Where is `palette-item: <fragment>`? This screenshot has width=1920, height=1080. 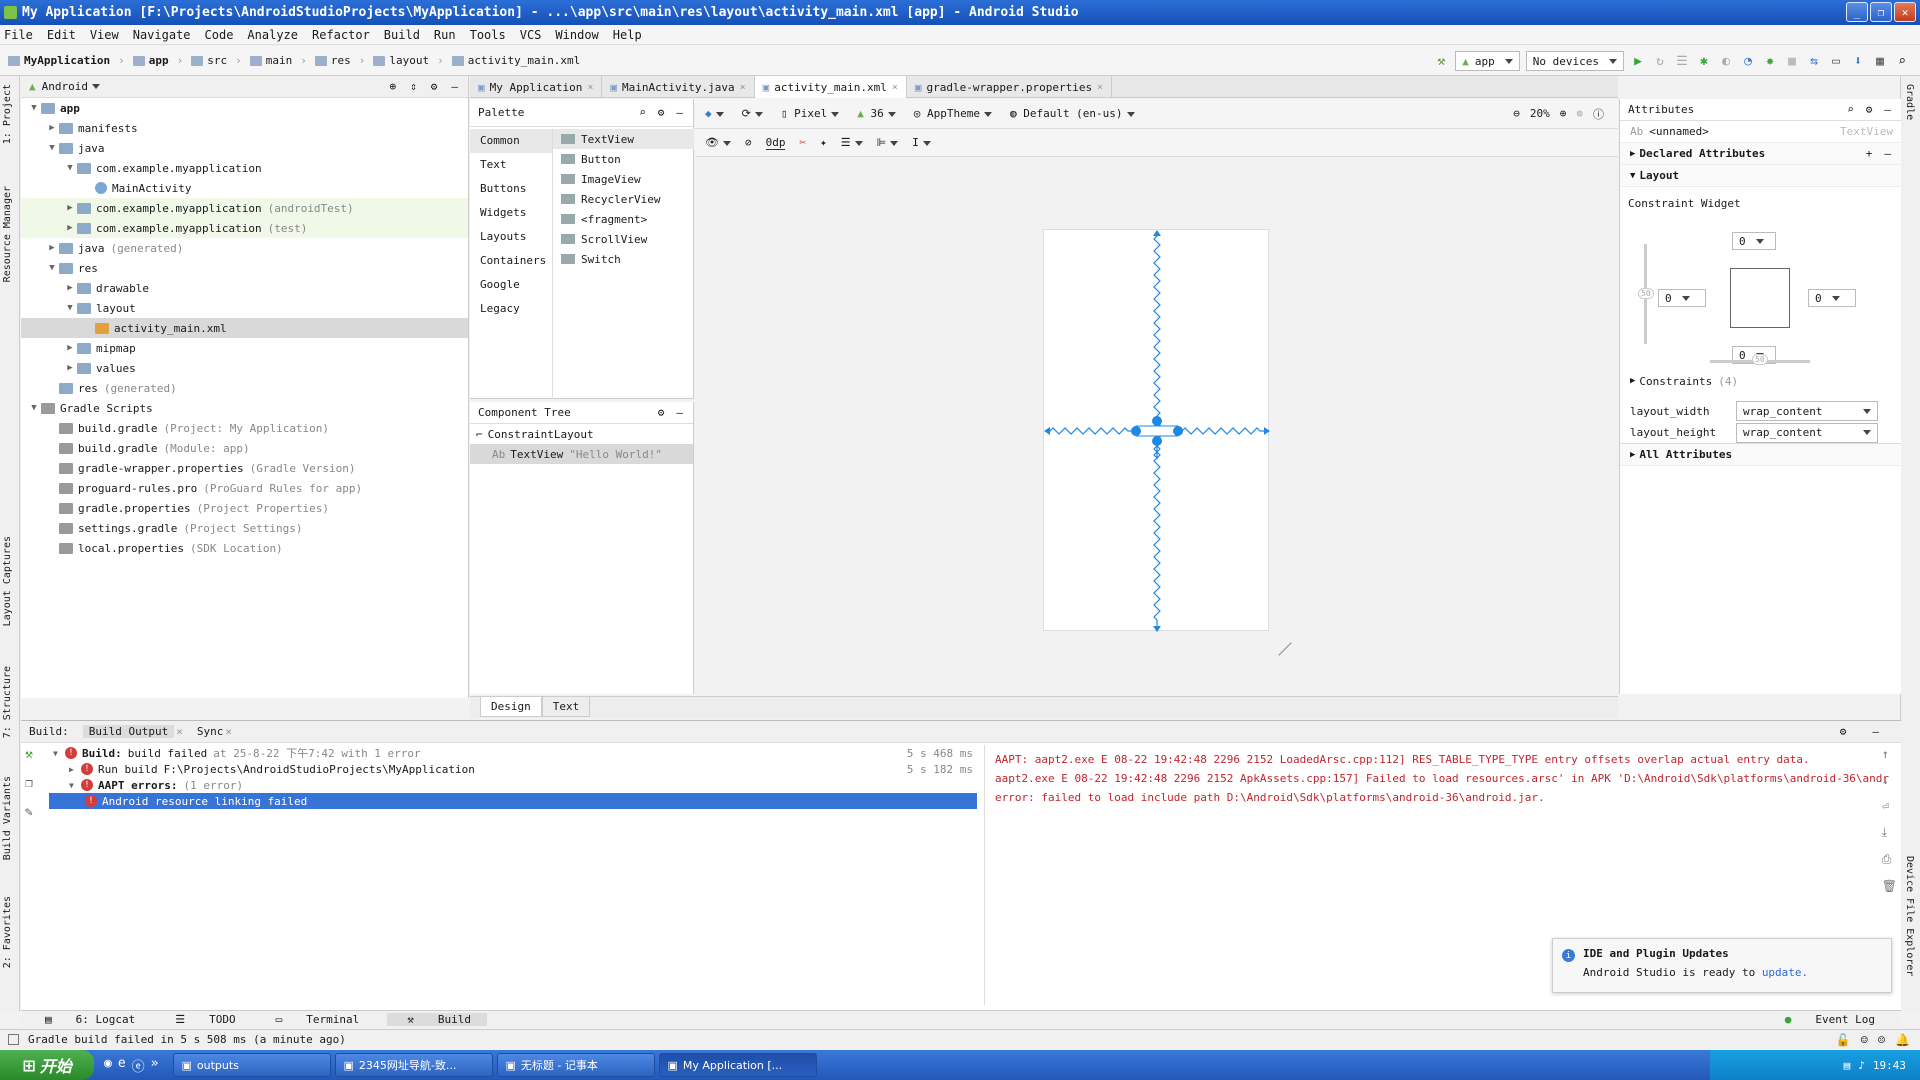 palette-item: <fragment> is located at coordinates (623, 219).